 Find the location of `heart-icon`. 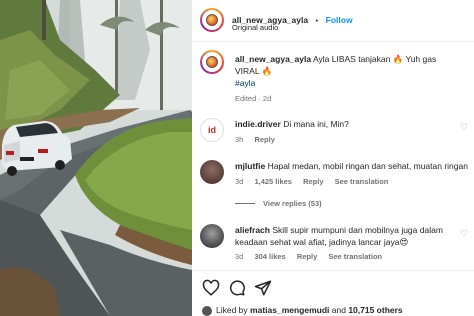

heart-icon is located at coordinates (211, 288).